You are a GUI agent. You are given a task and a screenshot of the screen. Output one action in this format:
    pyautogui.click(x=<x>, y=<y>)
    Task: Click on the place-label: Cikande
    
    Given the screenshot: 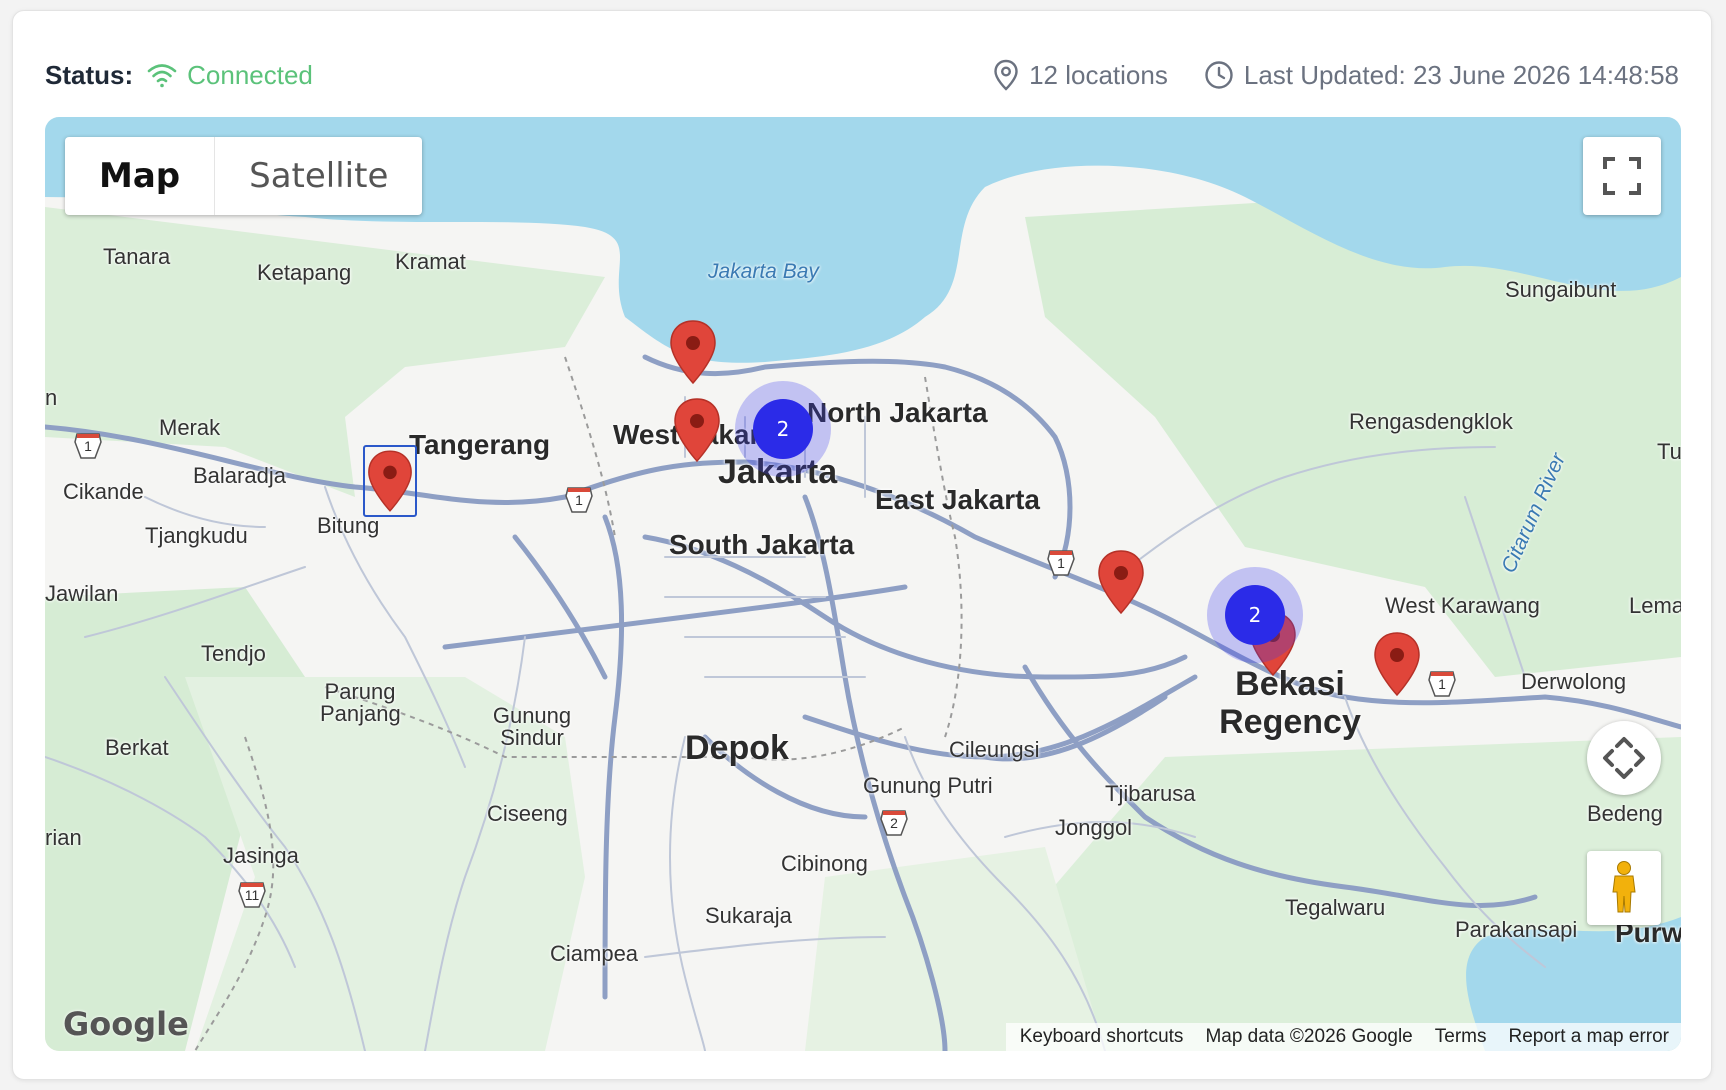 What is the action you would take?
    pyautogui.click(x=103, y=491)
    